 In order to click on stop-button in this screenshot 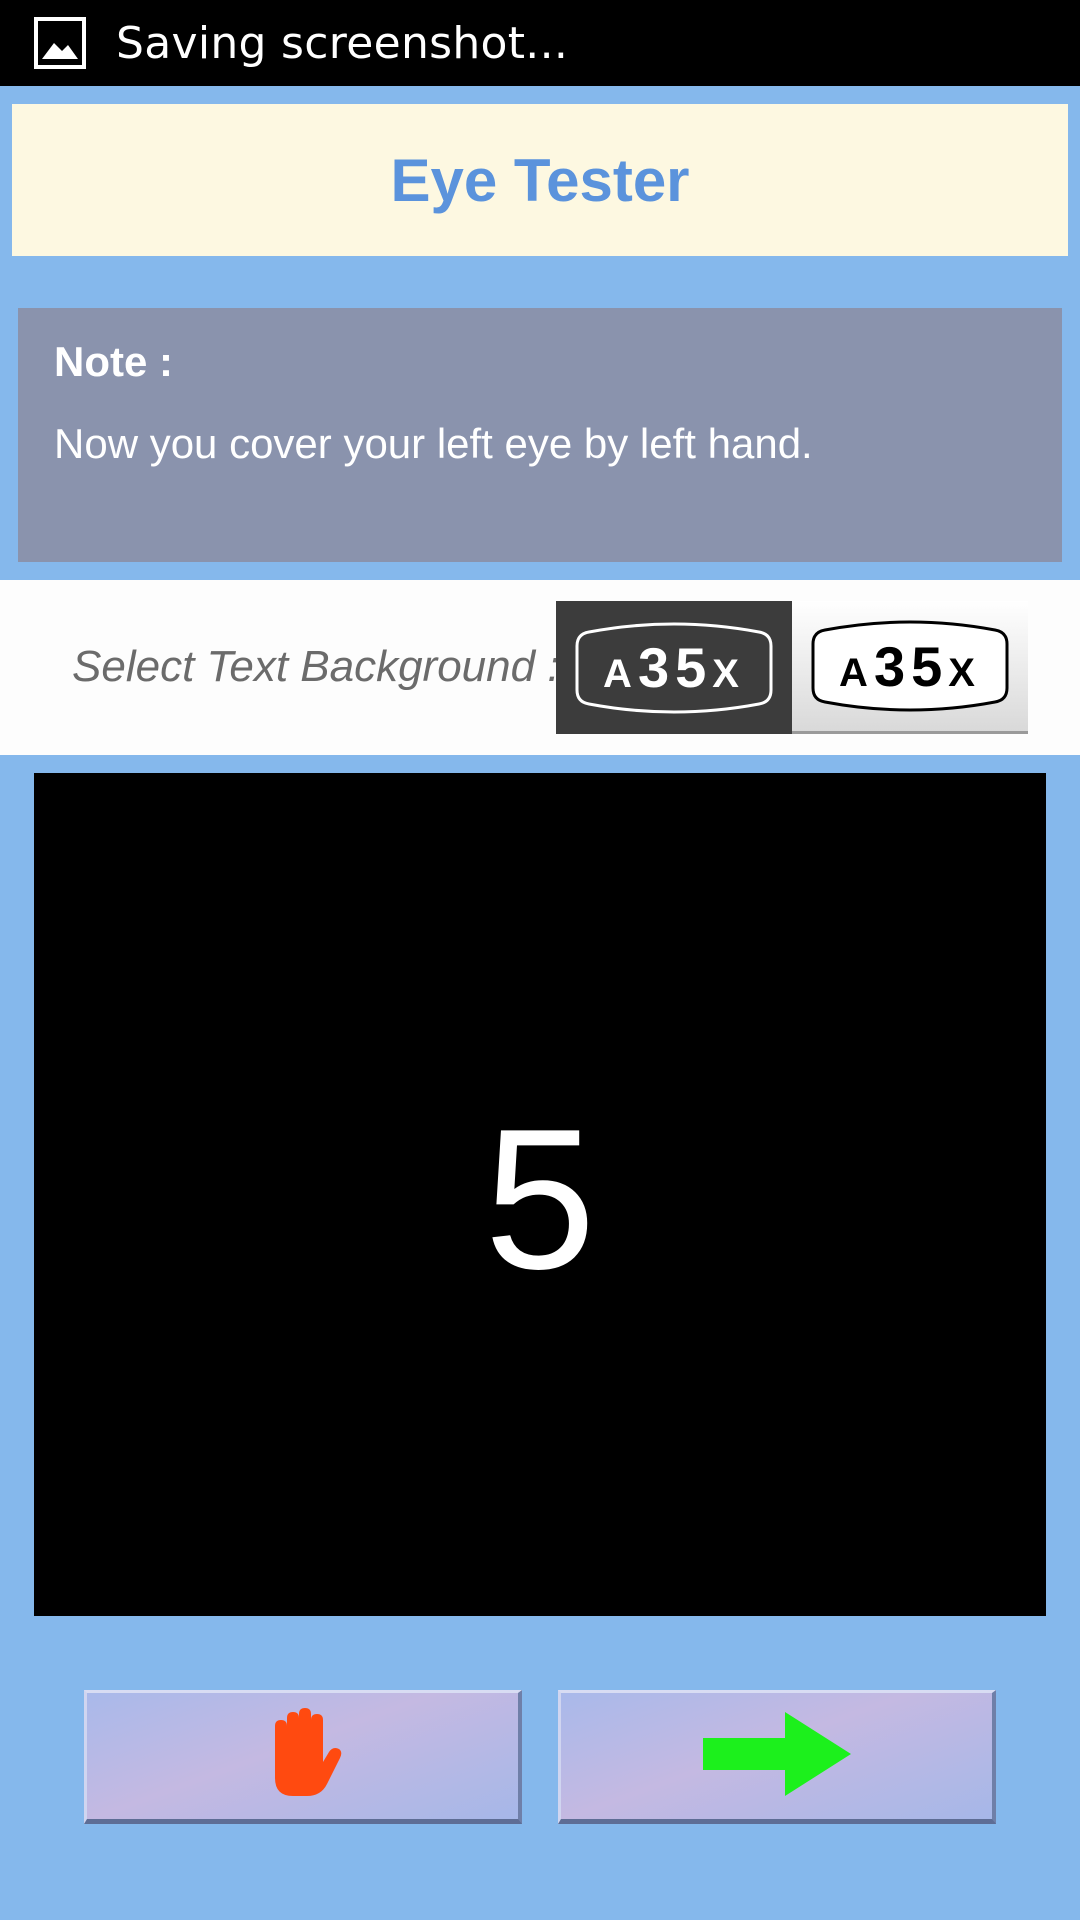, I will do `click(303, 1757)`.